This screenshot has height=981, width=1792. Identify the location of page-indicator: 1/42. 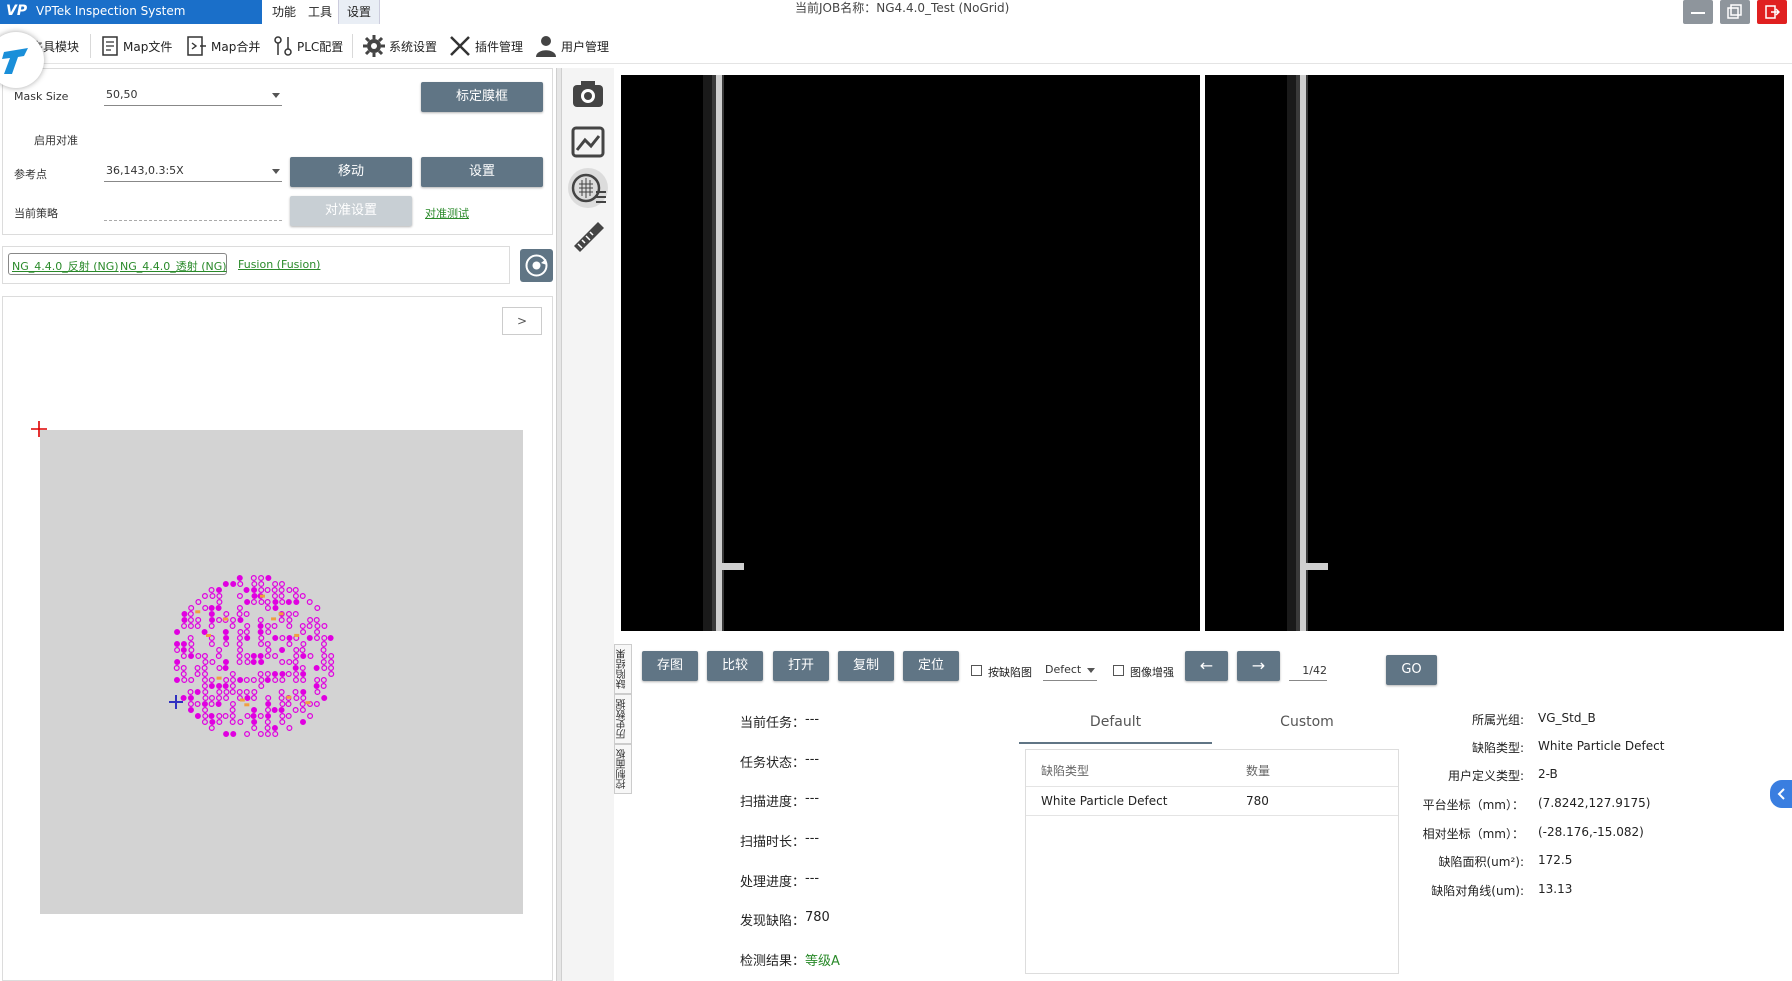
(1308, 671).